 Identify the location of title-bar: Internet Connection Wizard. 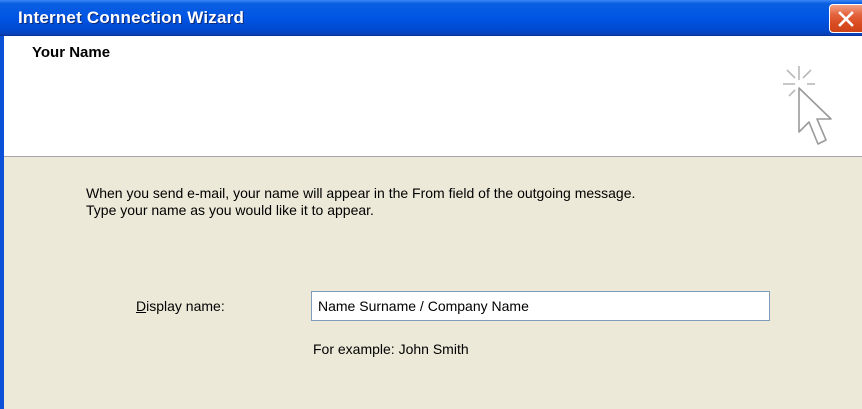
(431, 18).